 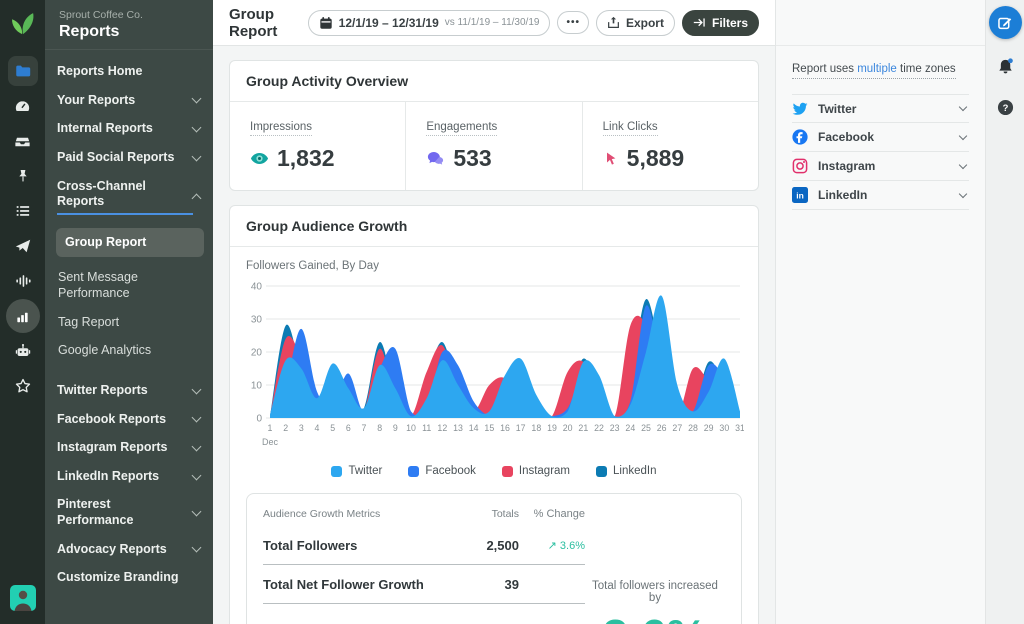 I want to click on chat-bubbles-icon, so click(x=435, y=158).